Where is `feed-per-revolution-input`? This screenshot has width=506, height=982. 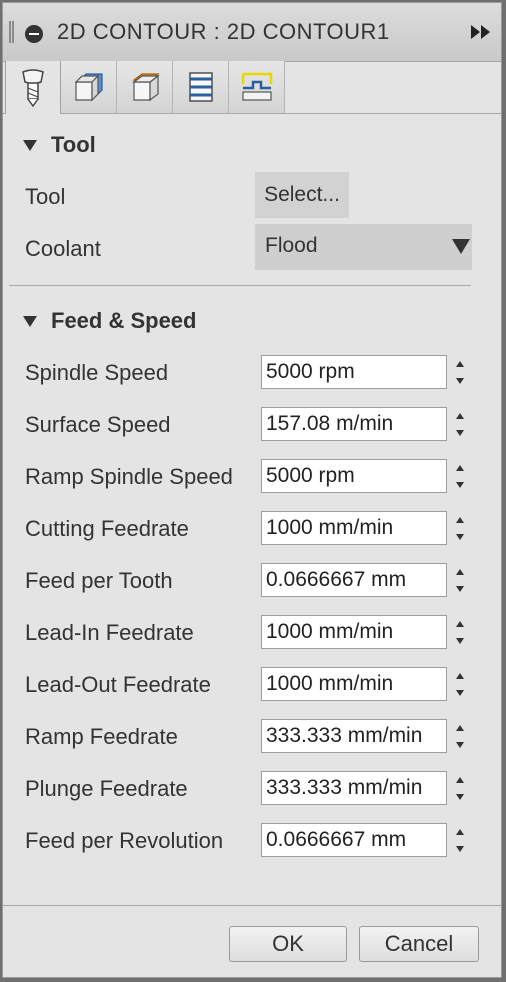
feed-per-revolution-input is located at coordinates (354, 840).